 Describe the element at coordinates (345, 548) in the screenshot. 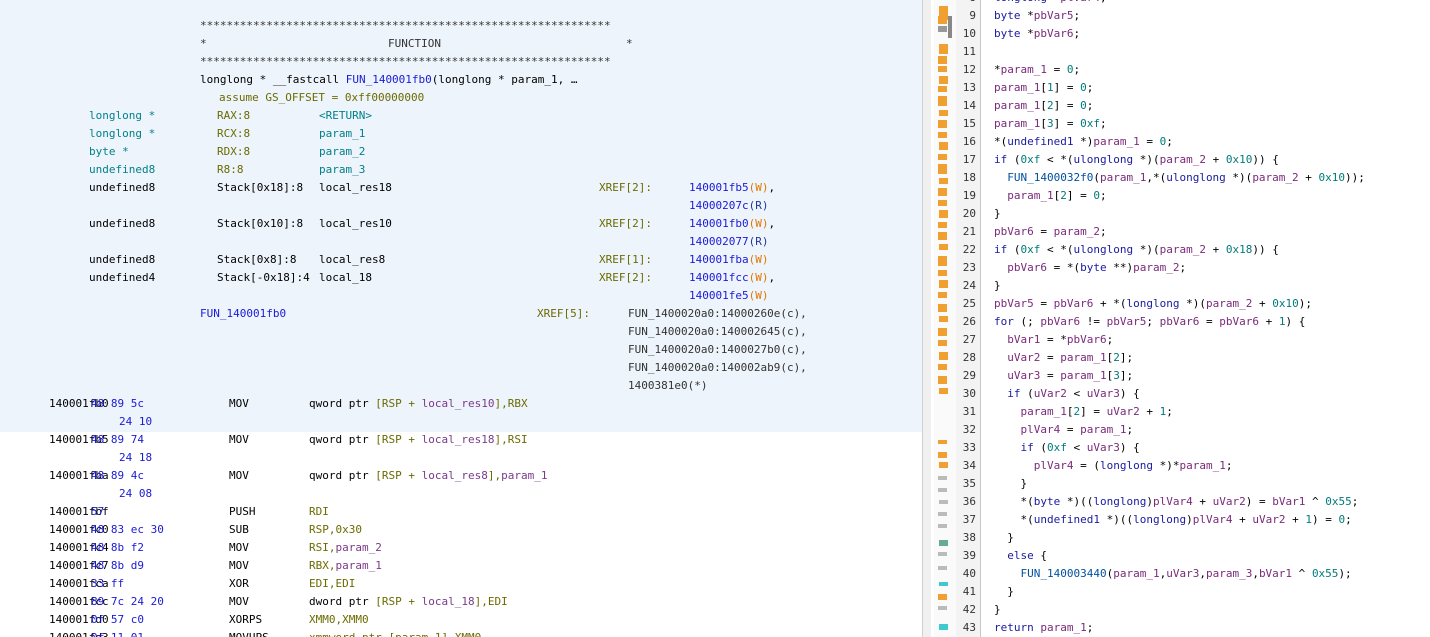

I see `instruction-operands: RSI,param_2` at that location.